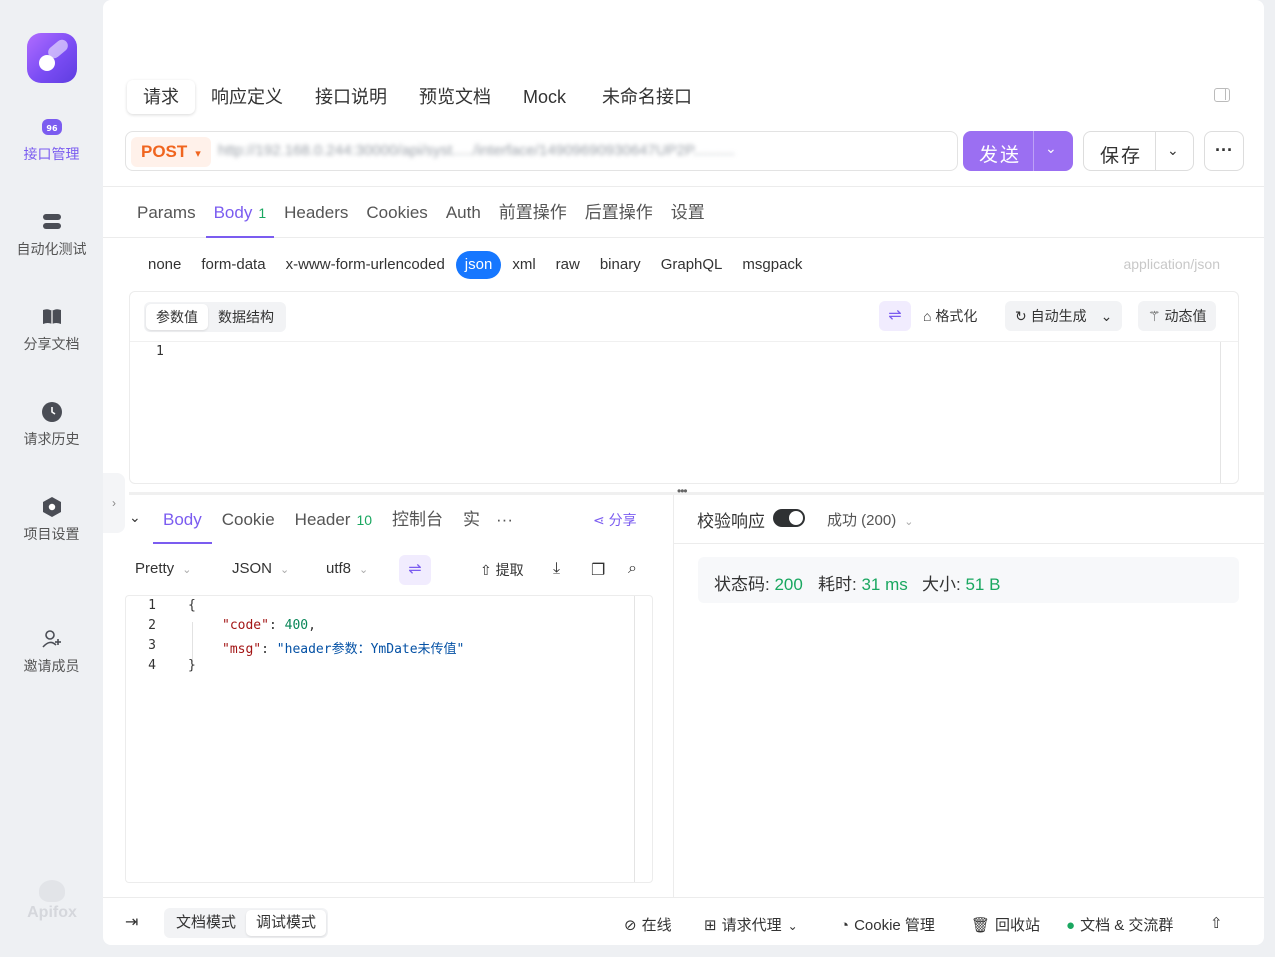  Describe the element at coordinates (556, 569) in the screenshot. I see `download-icon: ⤓` at that location.